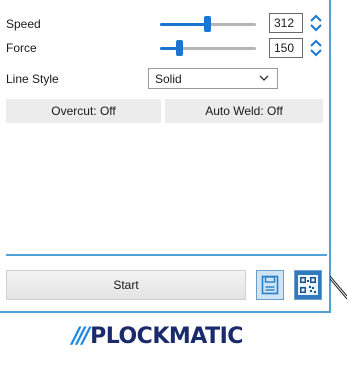 The height and width of the screenshot is (385, 347). I want to click on speed-slider, so click(208, 24).